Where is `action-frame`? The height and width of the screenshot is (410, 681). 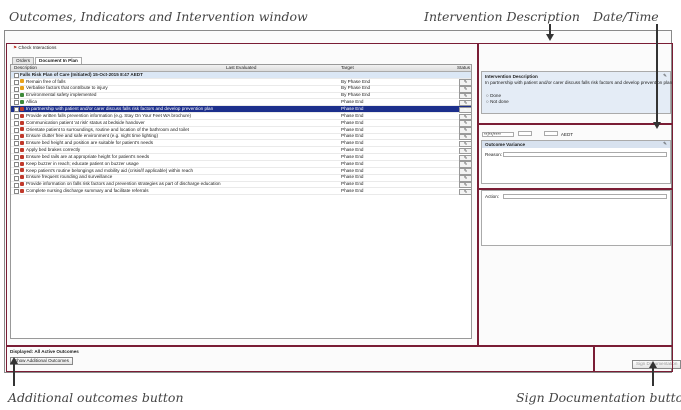 action-frame is located at coordinates (575, 267).